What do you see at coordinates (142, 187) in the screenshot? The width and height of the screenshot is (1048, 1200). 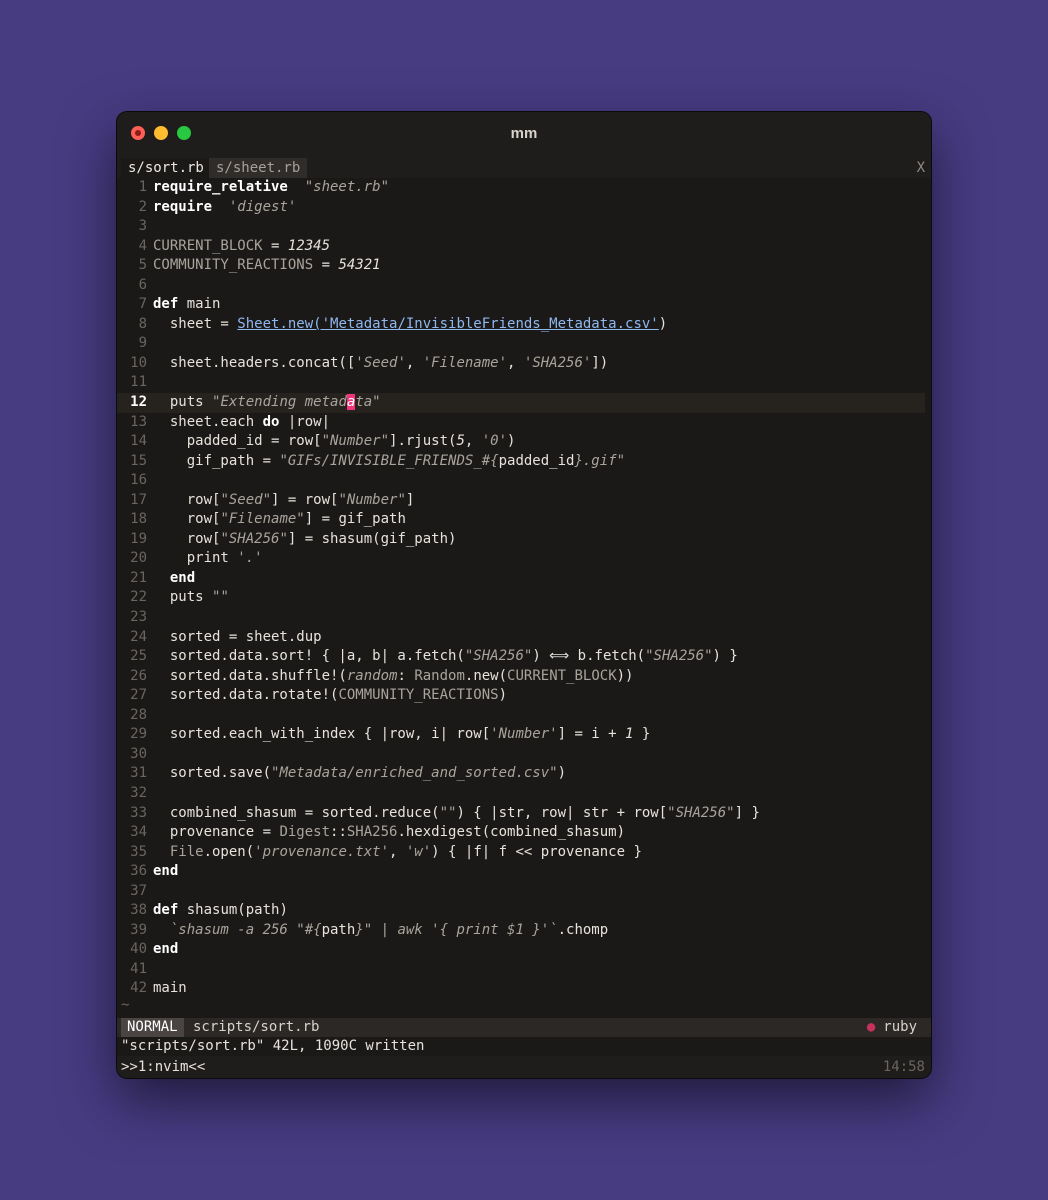 I see `line-number: 1` at bounding box center [142, 187].